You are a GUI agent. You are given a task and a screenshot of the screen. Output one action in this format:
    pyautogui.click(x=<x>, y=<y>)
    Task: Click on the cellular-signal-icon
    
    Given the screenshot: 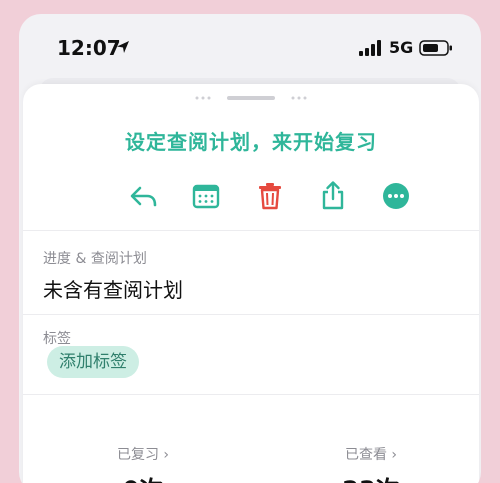 What is the action you would take?
    pyautogui.click(x=370, y=48)
    